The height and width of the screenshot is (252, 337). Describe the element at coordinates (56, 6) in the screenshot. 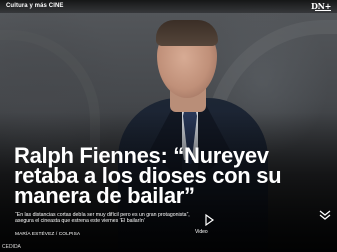

I see `section-child: CINE` at that location.